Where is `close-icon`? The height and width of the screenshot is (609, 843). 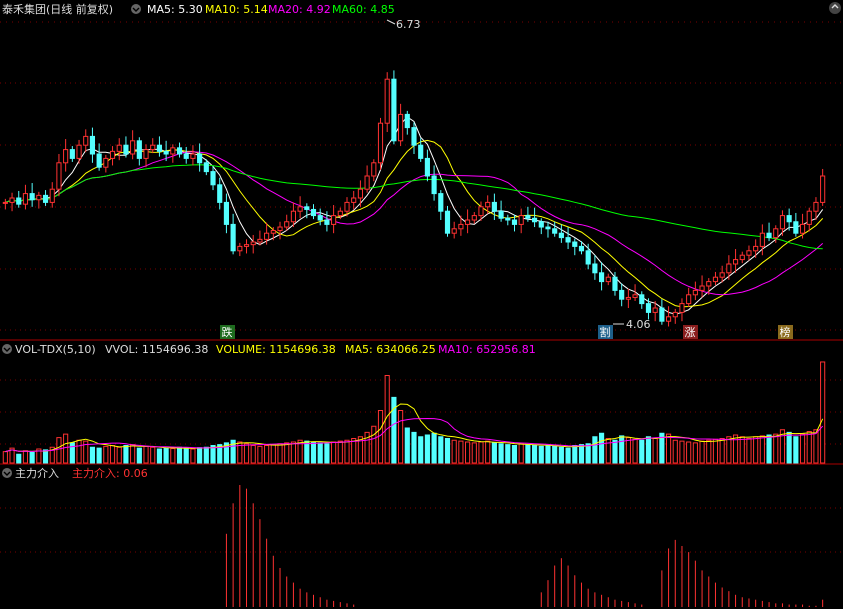 close-icon is located at coordinates (835, 8).